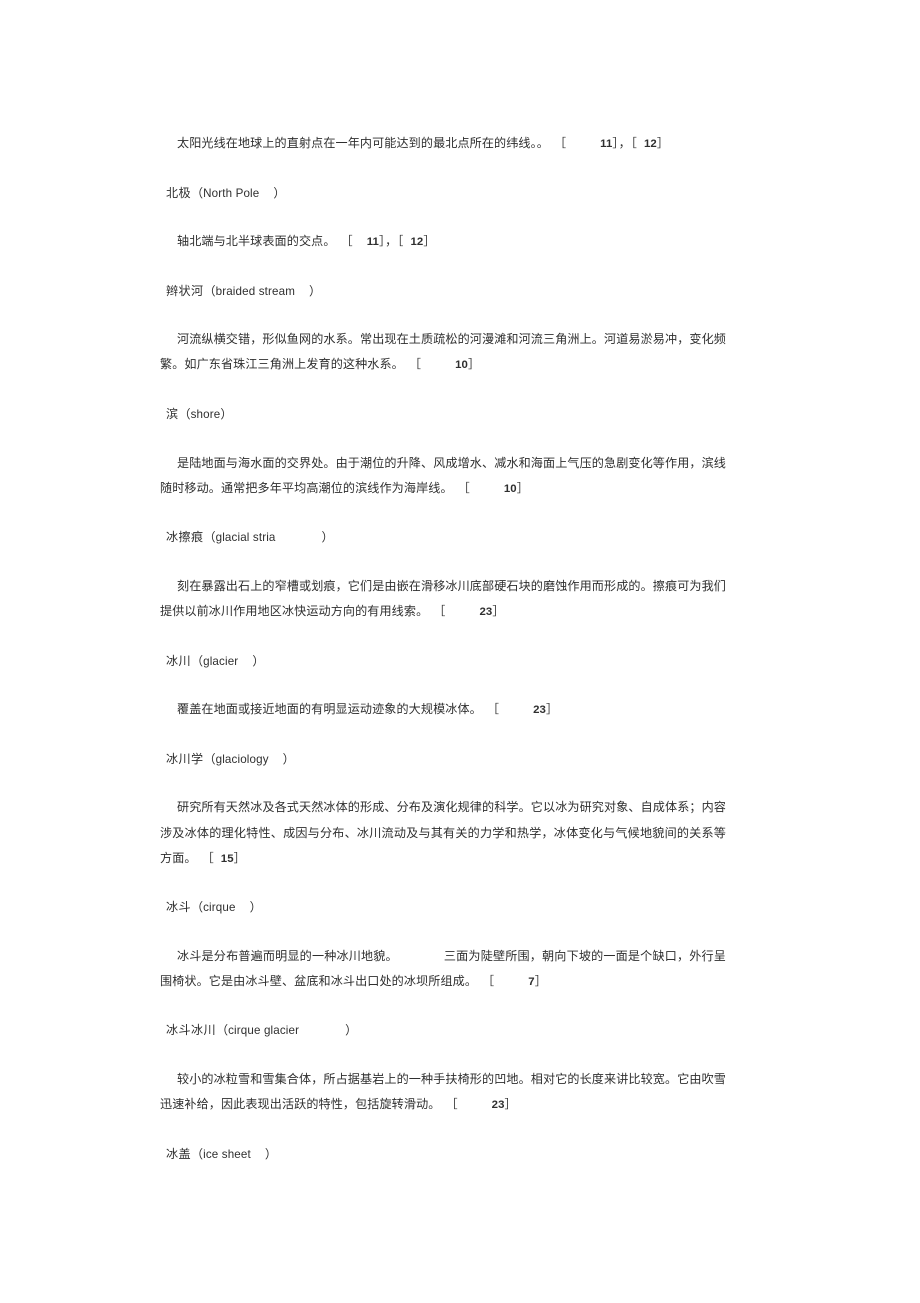  What do you see at coordinates (178, 660) in the screenshot?
I see `term-zh: 冰川` at bounding box center [178, 660].